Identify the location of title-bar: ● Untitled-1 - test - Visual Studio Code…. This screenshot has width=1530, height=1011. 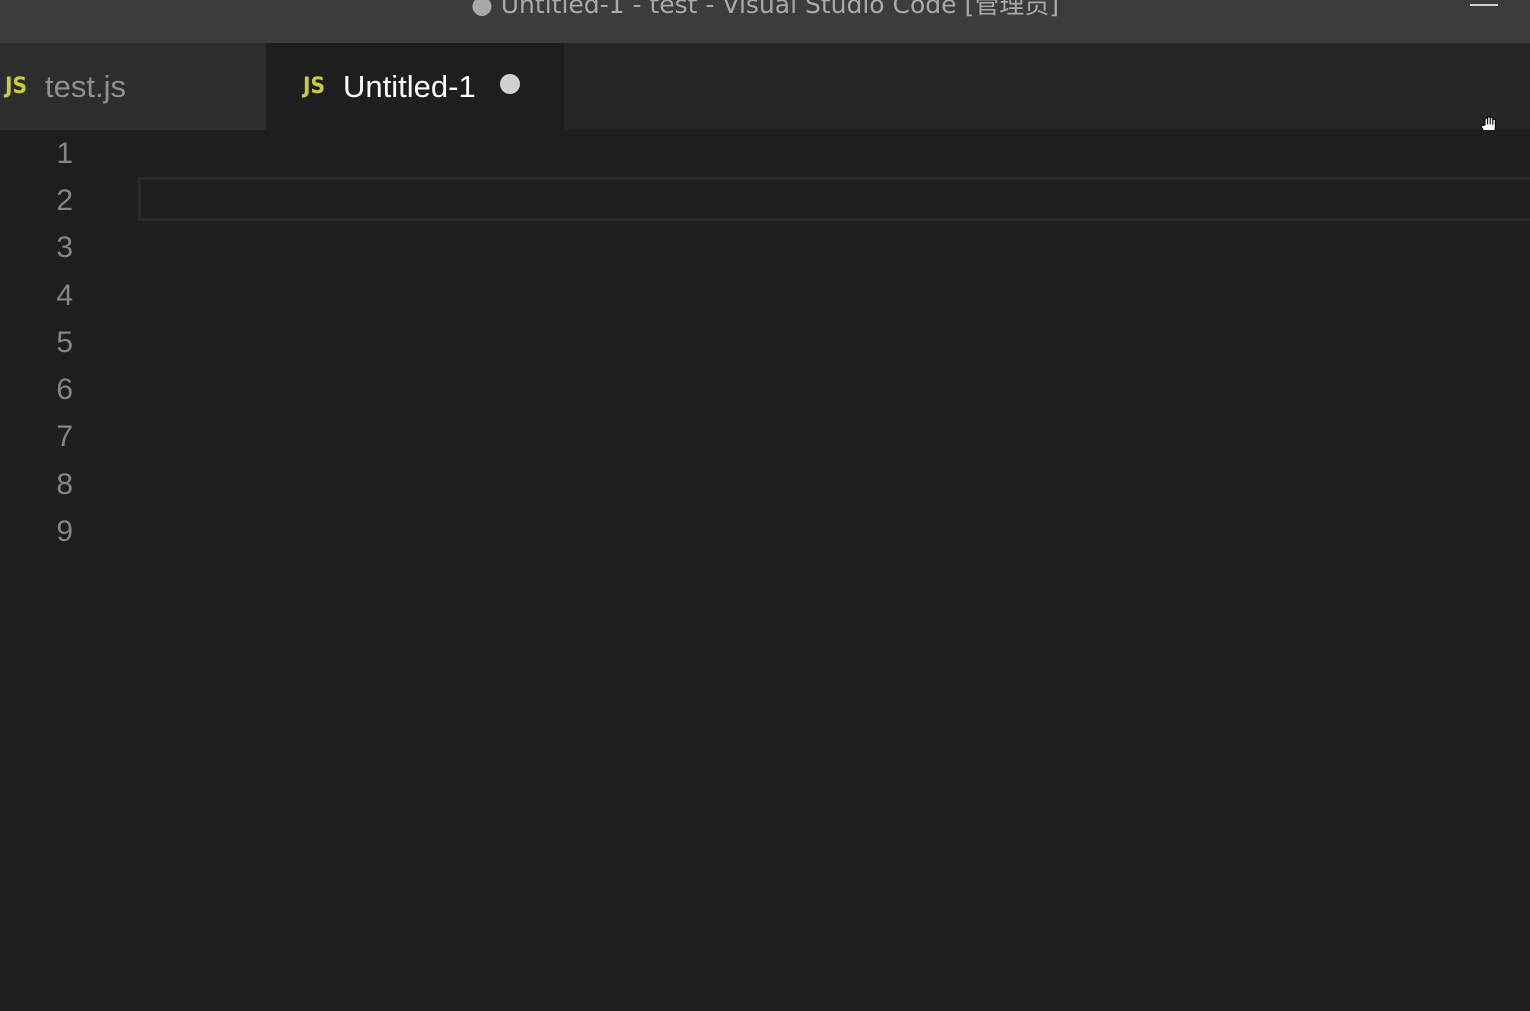
(765, 21).